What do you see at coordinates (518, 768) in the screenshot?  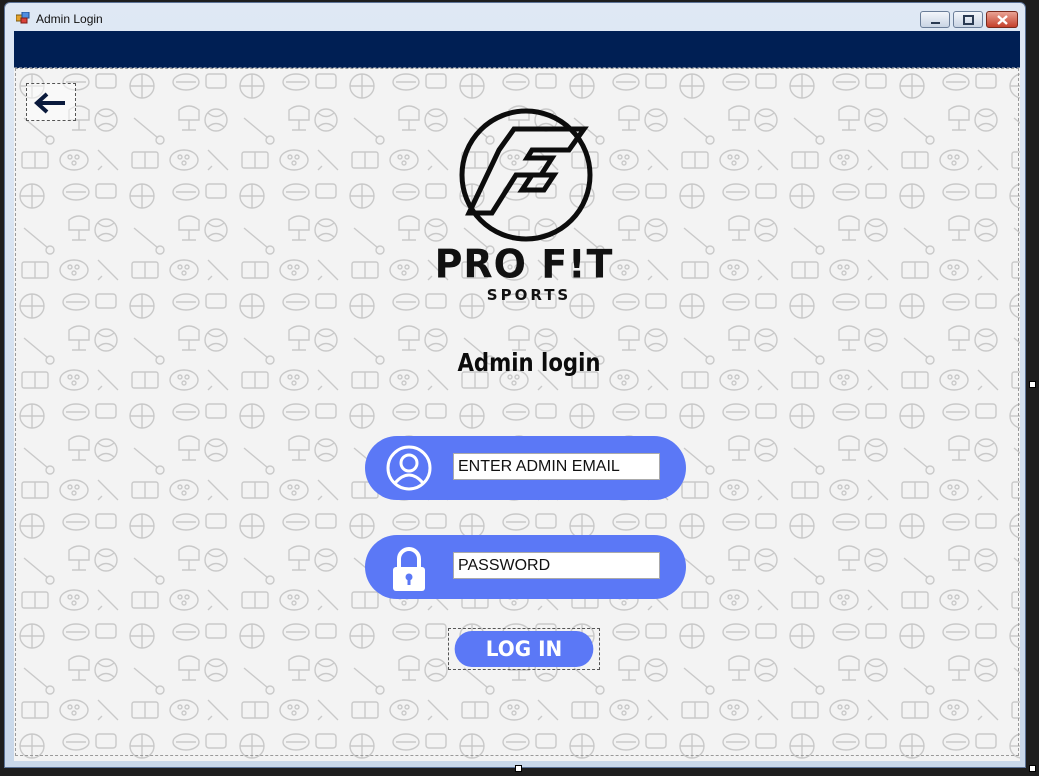 I see `resize-handle-bottom` at bounding box center [518, 768].